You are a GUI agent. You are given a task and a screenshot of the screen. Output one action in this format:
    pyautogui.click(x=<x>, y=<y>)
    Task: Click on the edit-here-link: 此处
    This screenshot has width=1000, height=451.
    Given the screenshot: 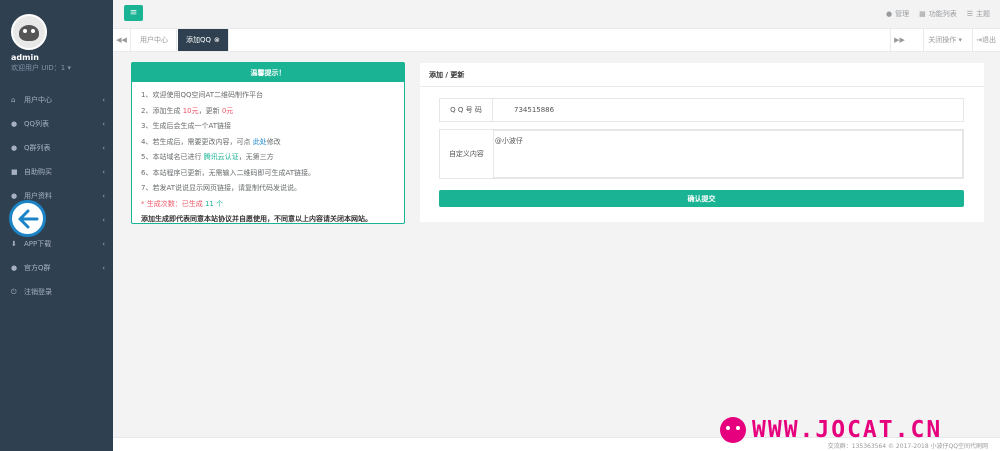 What is the action you would take?
    pyautogui.click(x=260, y=142)
    